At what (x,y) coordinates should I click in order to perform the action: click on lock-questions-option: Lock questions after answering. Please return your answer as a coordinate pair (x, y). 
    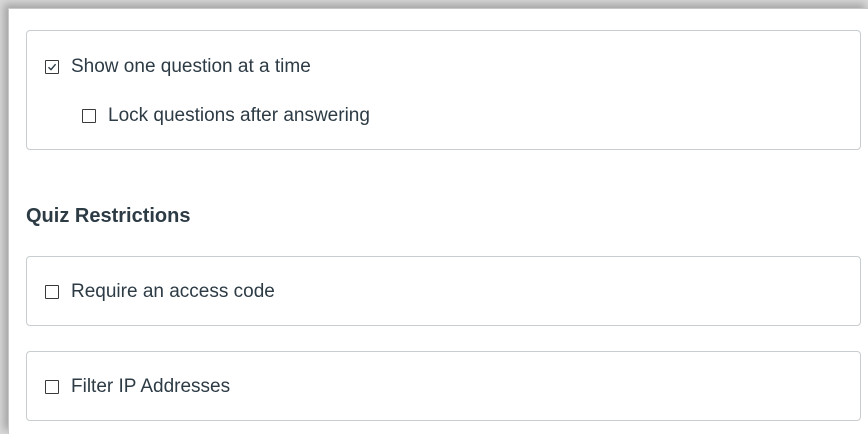
    Looking at the image, I should click on (226, 116).